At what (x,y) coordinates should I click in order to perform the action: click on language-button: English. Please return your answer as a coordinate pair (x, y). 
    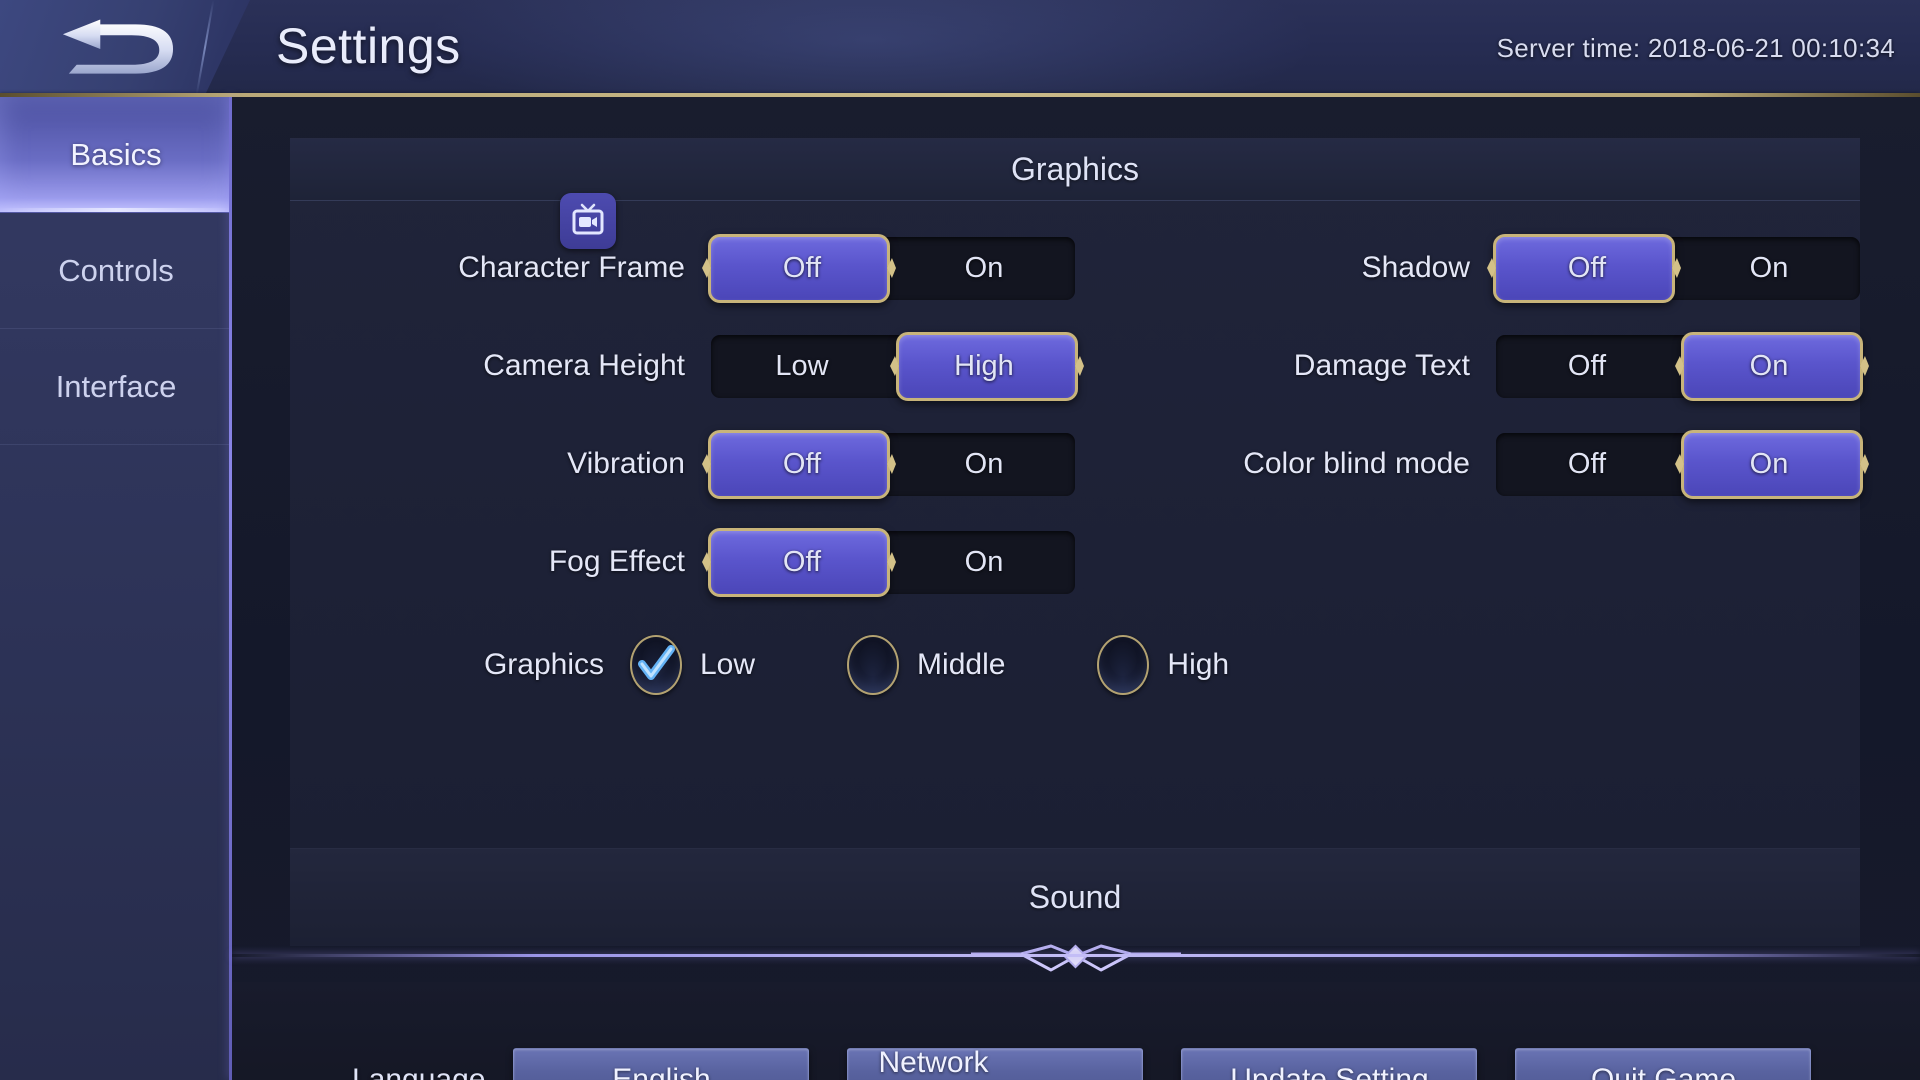
    Looking at the image, I should click on (661, 1064).